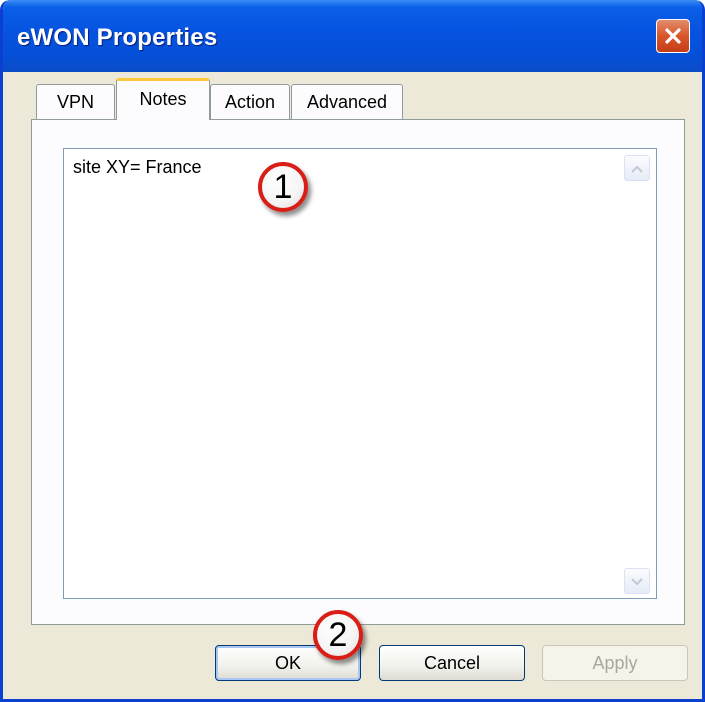  I want to click on callout-number: 1, so click(283, 187).